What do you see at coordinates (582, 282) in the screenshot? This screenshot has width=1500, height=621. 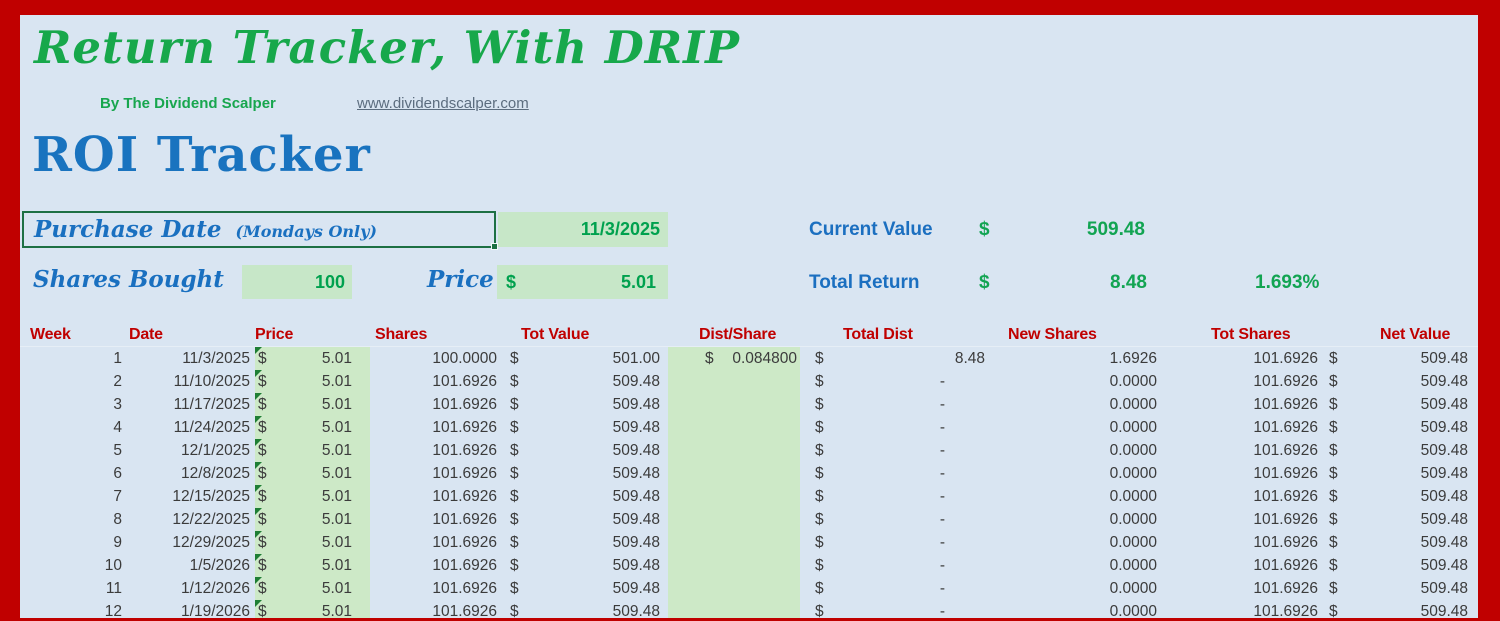 I see `price-input: $ 5.01` at bounding box center [582, 282].